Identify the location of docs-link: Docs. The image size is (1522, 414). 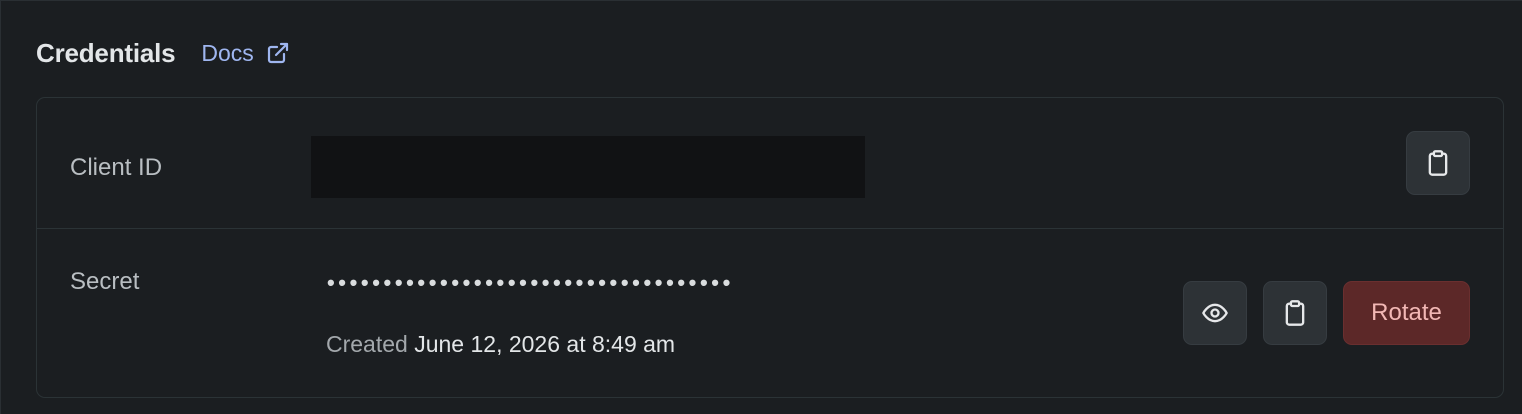
(245, 53).